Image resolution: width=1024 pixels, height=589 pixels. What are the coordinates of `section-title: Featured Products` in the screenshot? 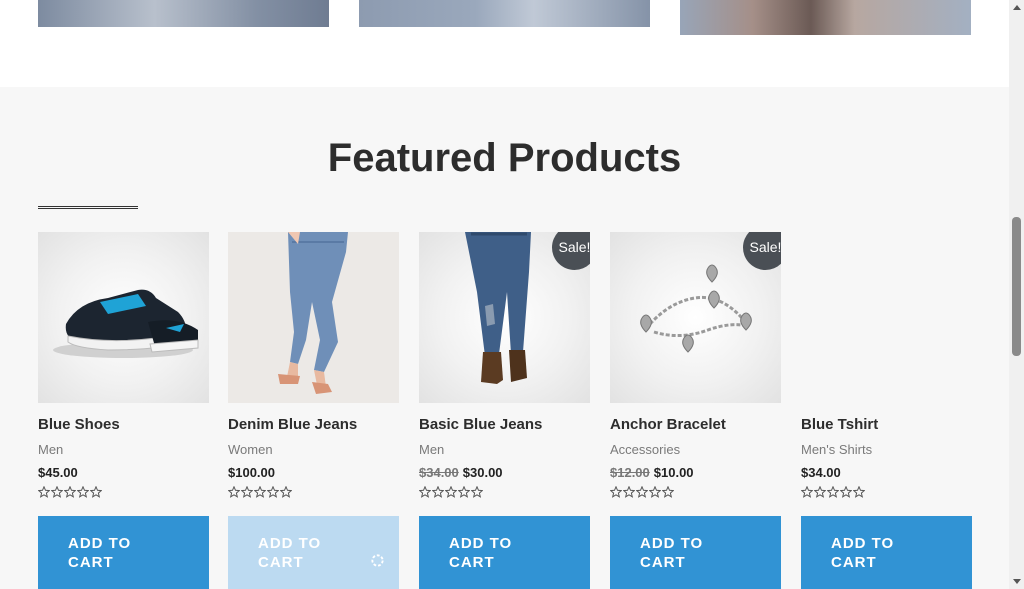 It's located at (504, 158).